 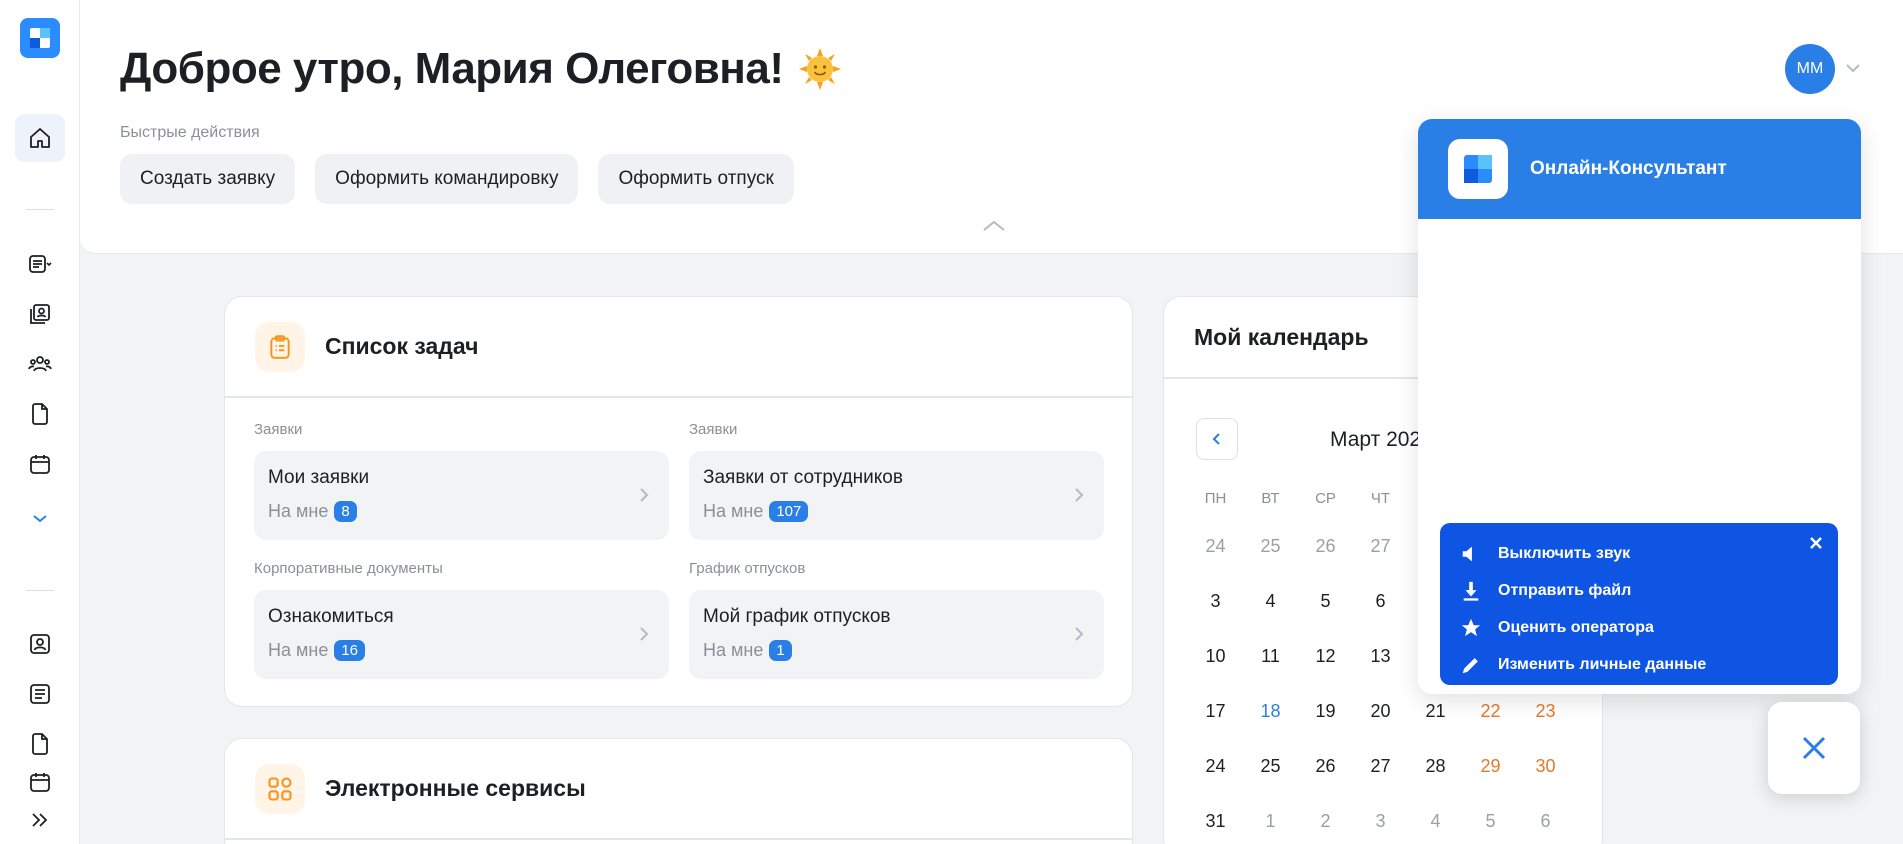 I want to click on create-request-button: Создать заявку, so click(x=208, y=179).